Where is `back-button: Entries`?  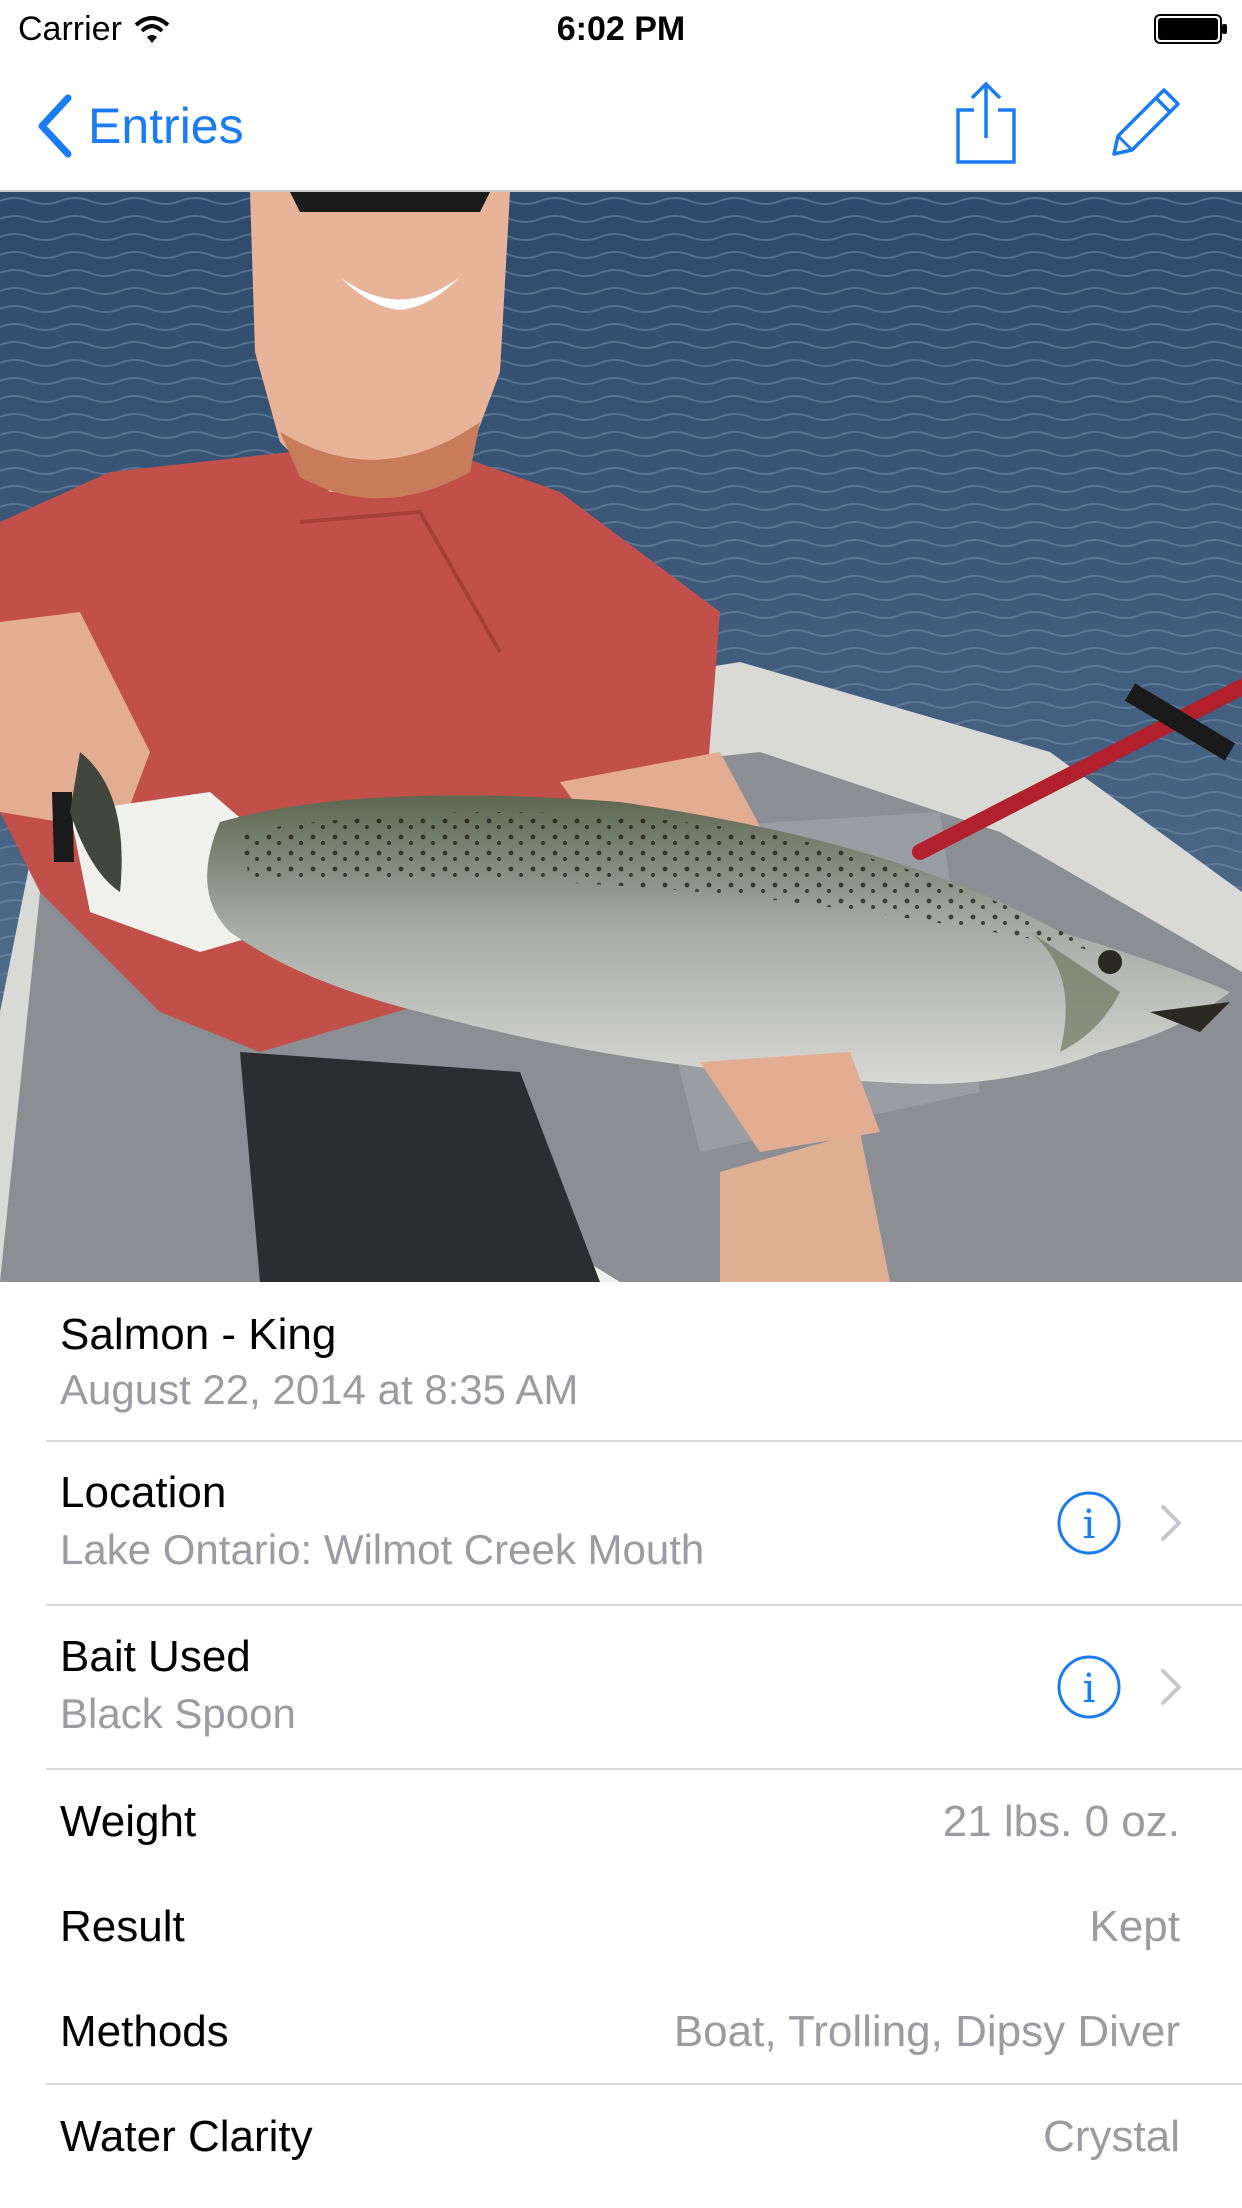
back-button: Entries is located at coordinates (139, 126).